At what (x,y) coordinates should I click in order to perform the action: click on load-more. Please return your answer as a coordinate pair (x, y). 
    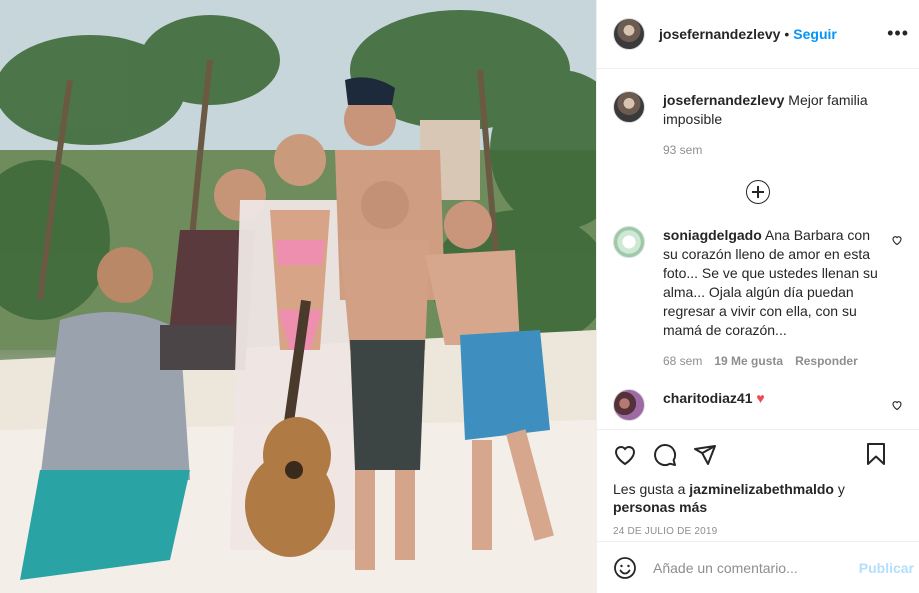
    Looking at the image, I should click on (758, 192).